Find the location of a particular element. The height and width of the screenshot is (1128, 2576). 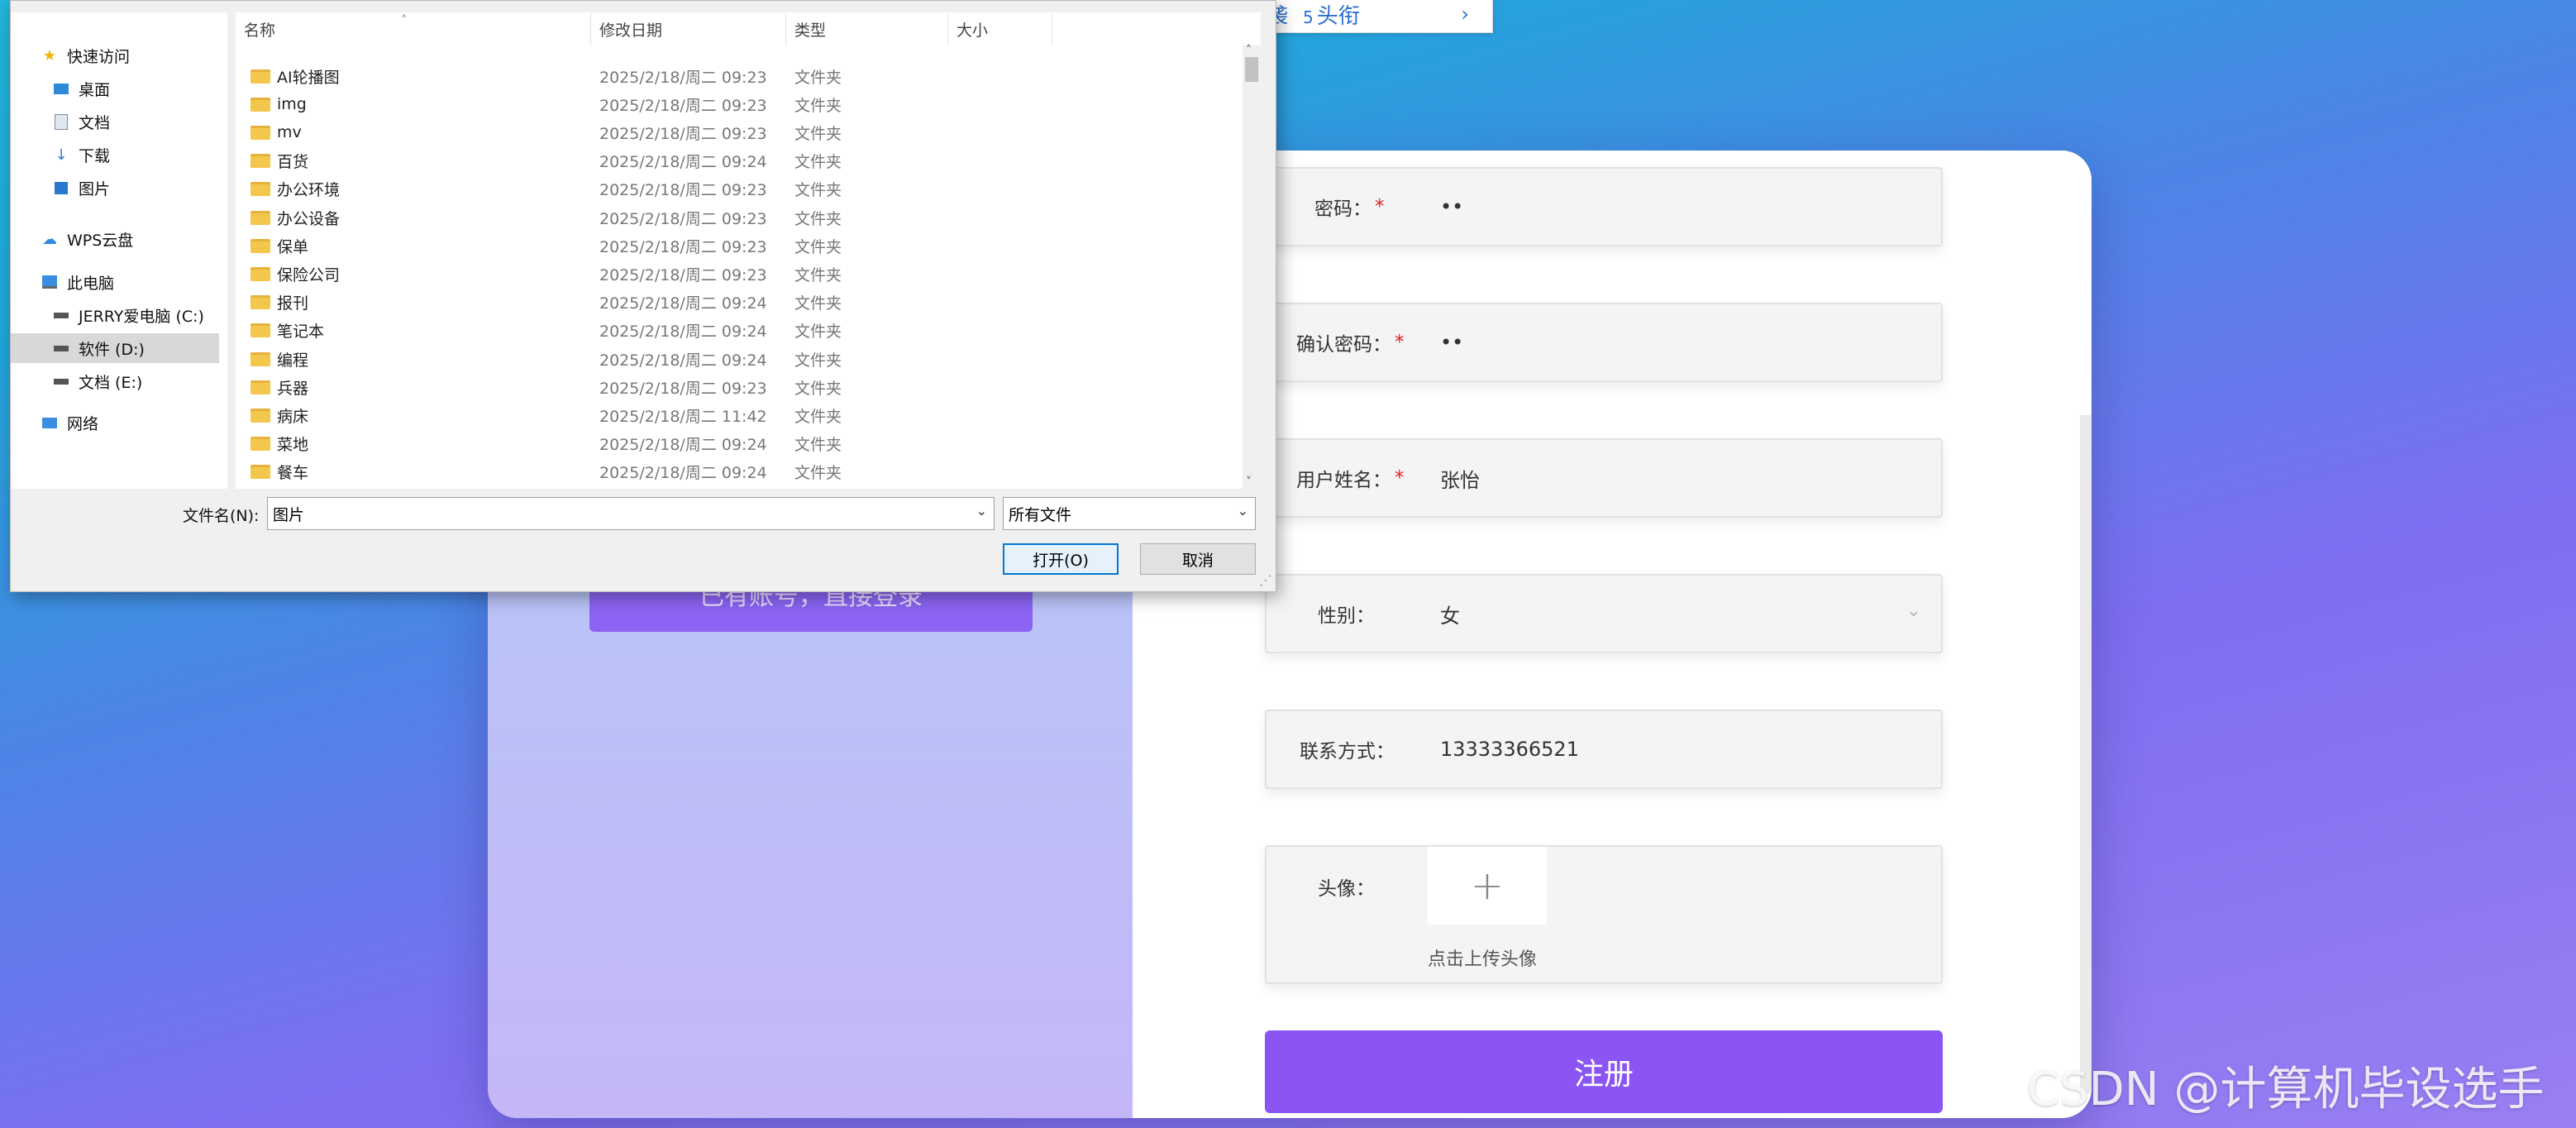

file-row: 编程 2025/2/18/周二 09:24 文件夹 is located at coordinates (649, 359).